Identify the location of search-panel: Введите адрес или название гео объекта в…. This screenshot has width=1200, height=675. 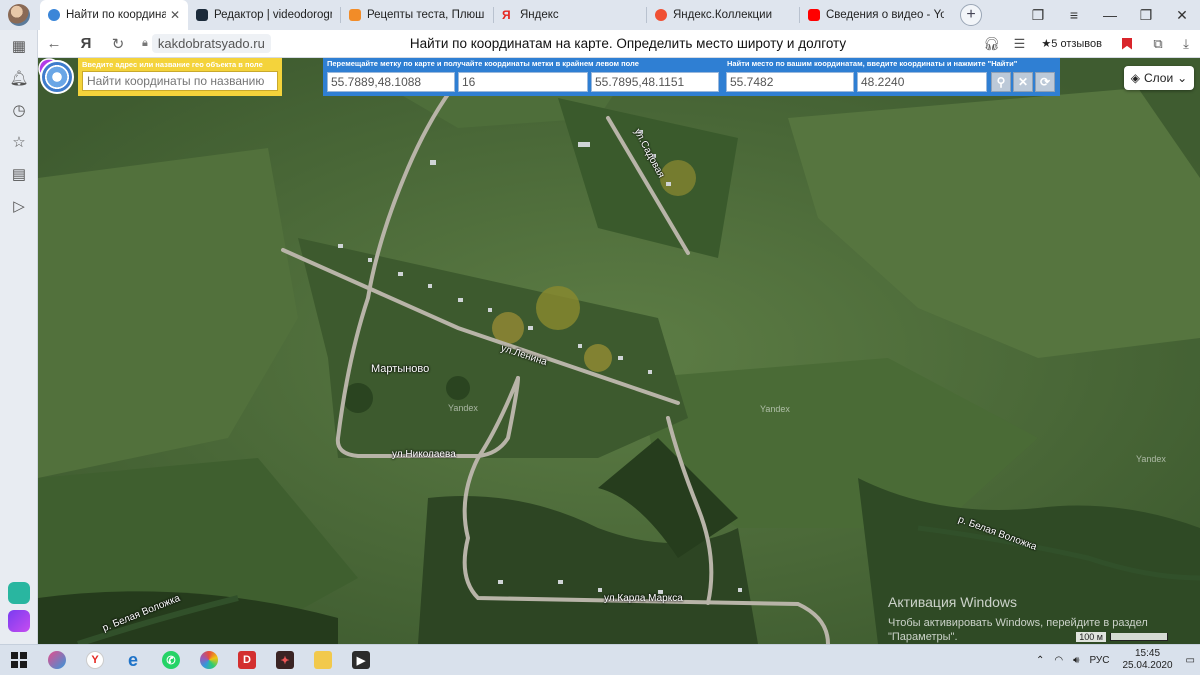
(180, 77).